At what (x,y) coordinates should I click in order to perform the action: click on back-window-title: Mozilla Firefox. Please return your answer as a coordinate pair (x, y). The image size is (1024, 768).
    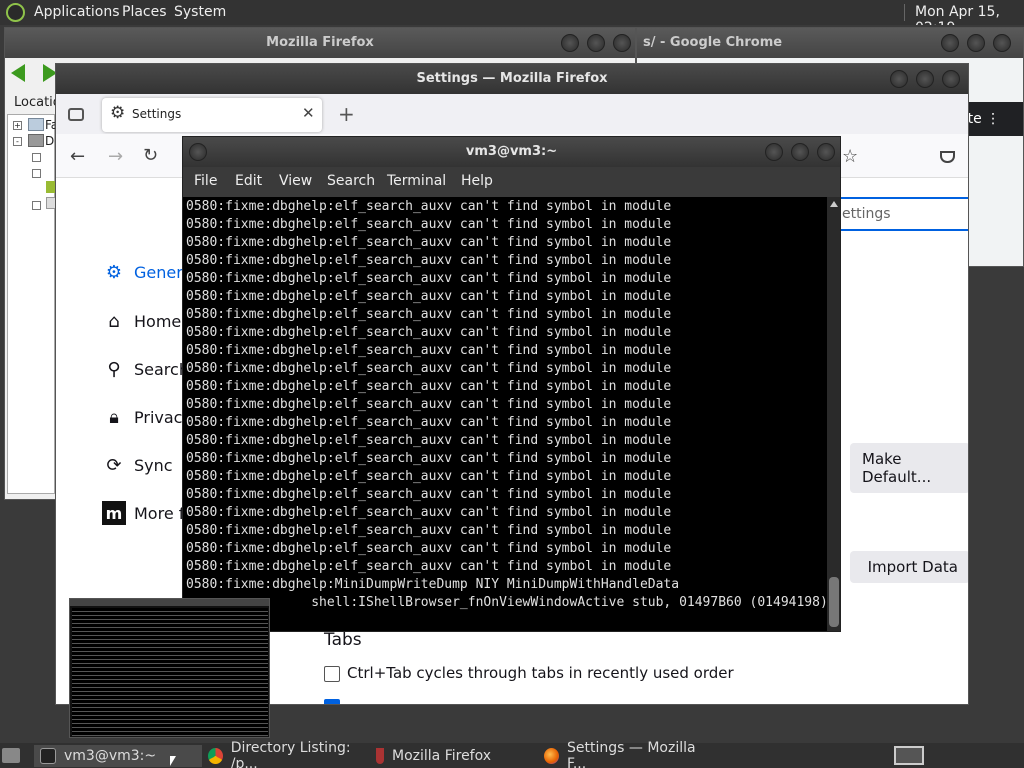
    Looking at the image, I should click on (320, 42).